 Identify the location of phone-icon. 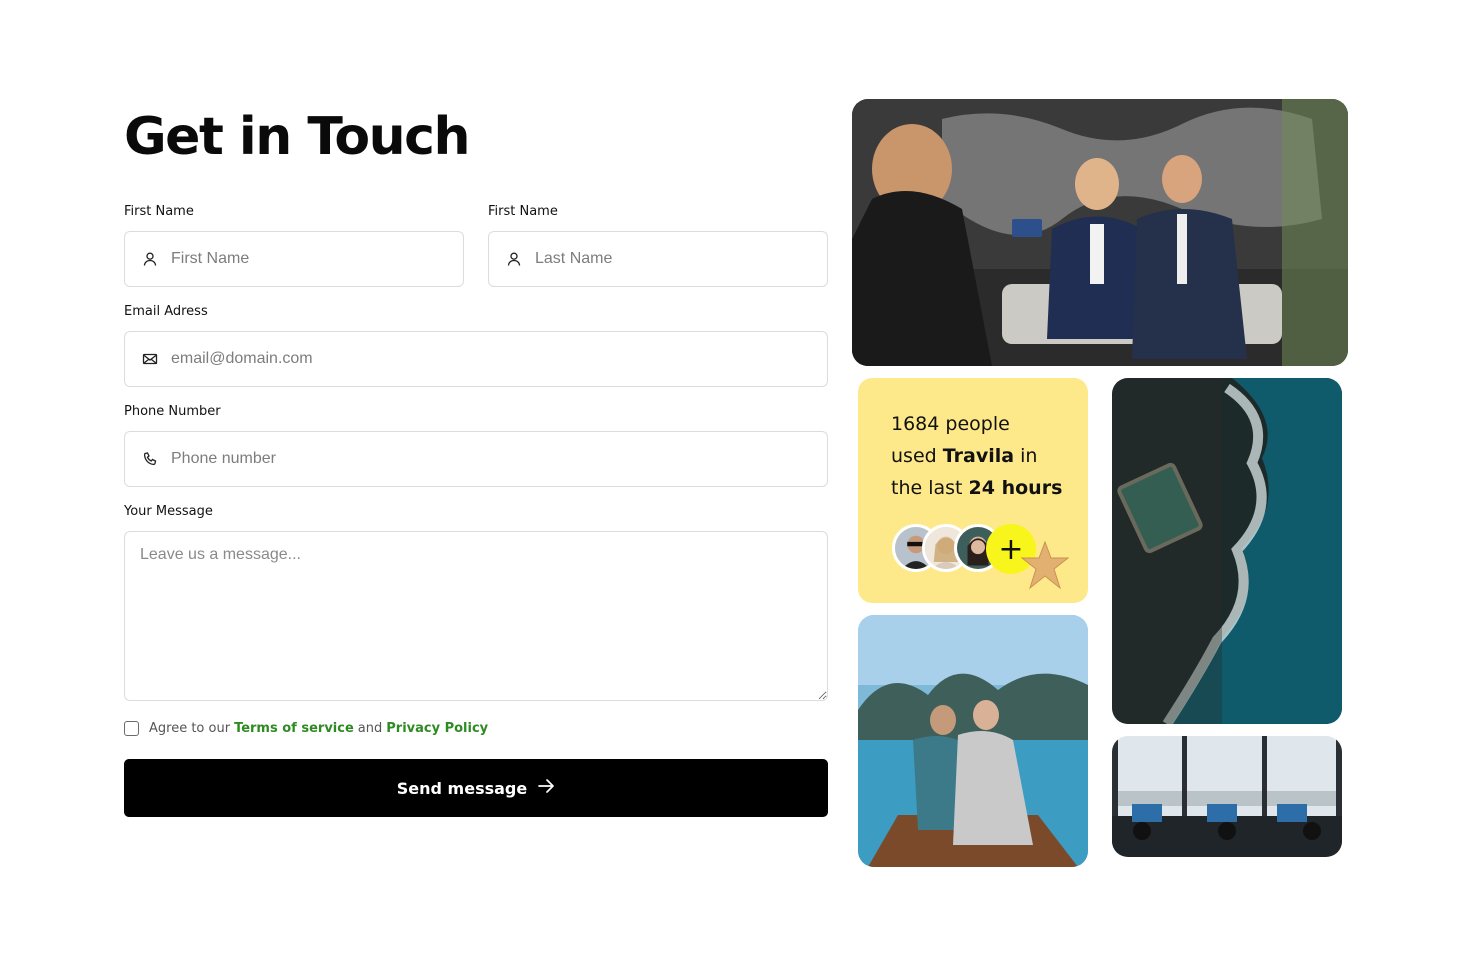
(150, 459).